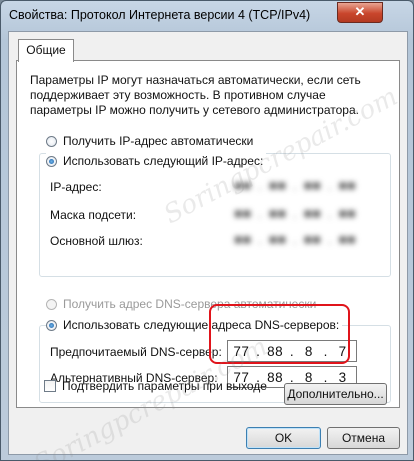 This screenshot has width=414, height=461. What do you see at coordinates (279, 334) in the screenshot?
I see `dns-highlight-frame` at bounding box center [279, 334].